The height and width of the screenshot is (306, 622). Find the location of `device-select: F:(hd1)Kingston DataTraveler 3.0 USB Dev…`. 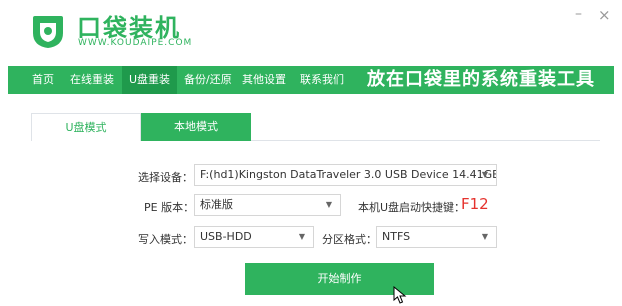

device-select: F:(hd1)Kingston DataTraveler 3.0 USB Dev… is located at coordinates (345, 175).